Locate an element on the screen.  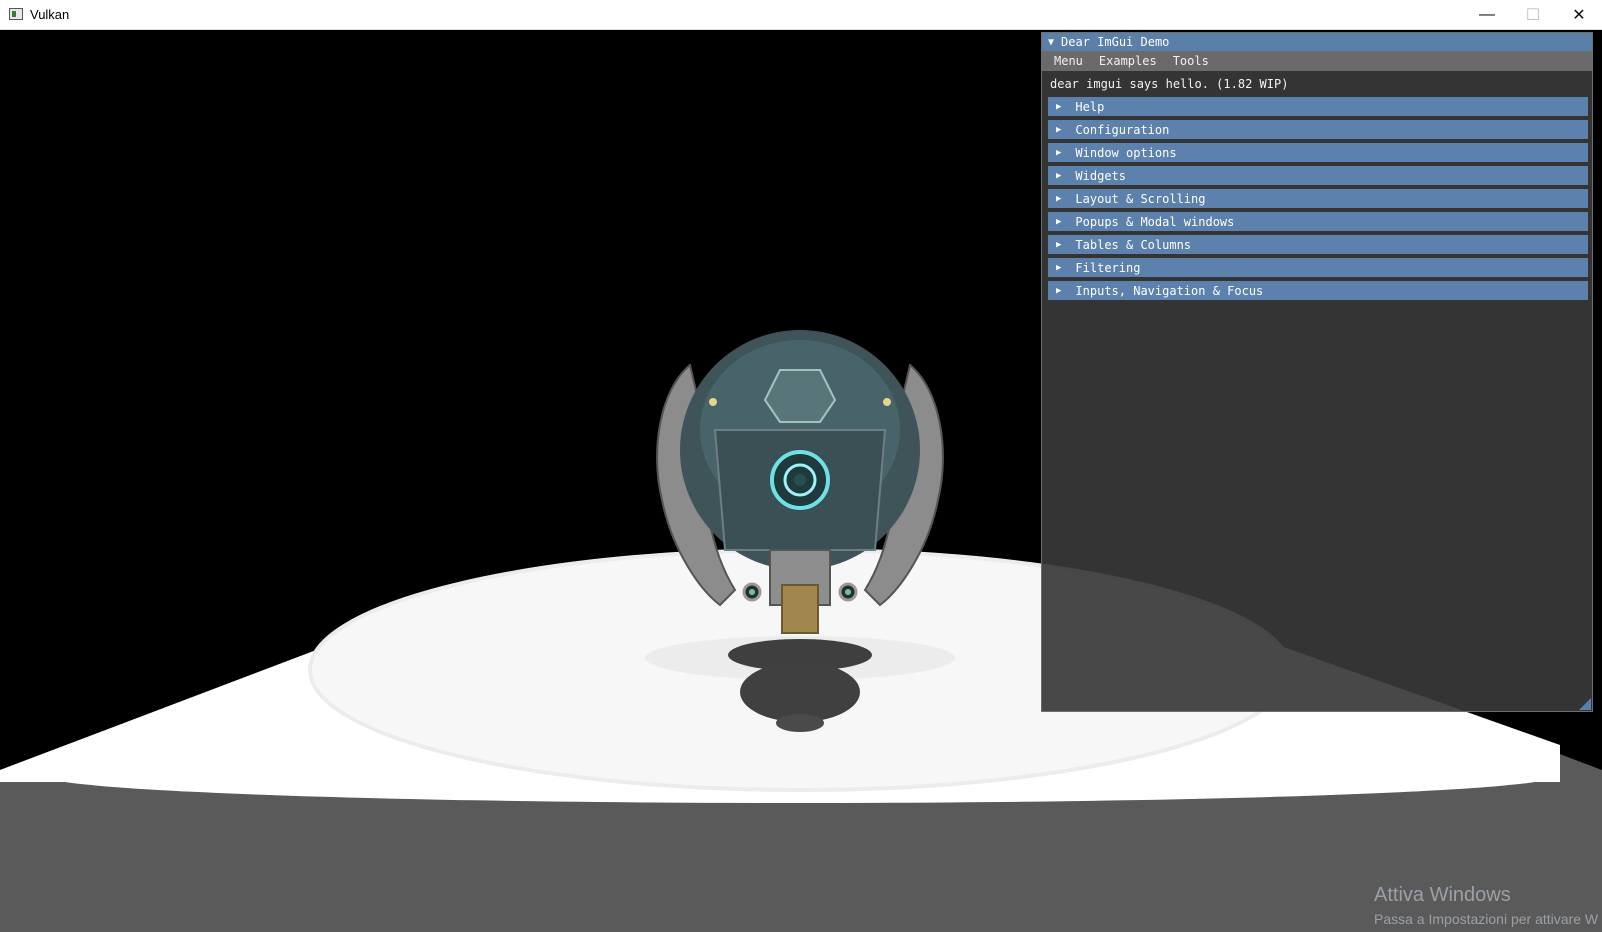
header-label: Tables & Columns is located at coordinates (1133, 244).